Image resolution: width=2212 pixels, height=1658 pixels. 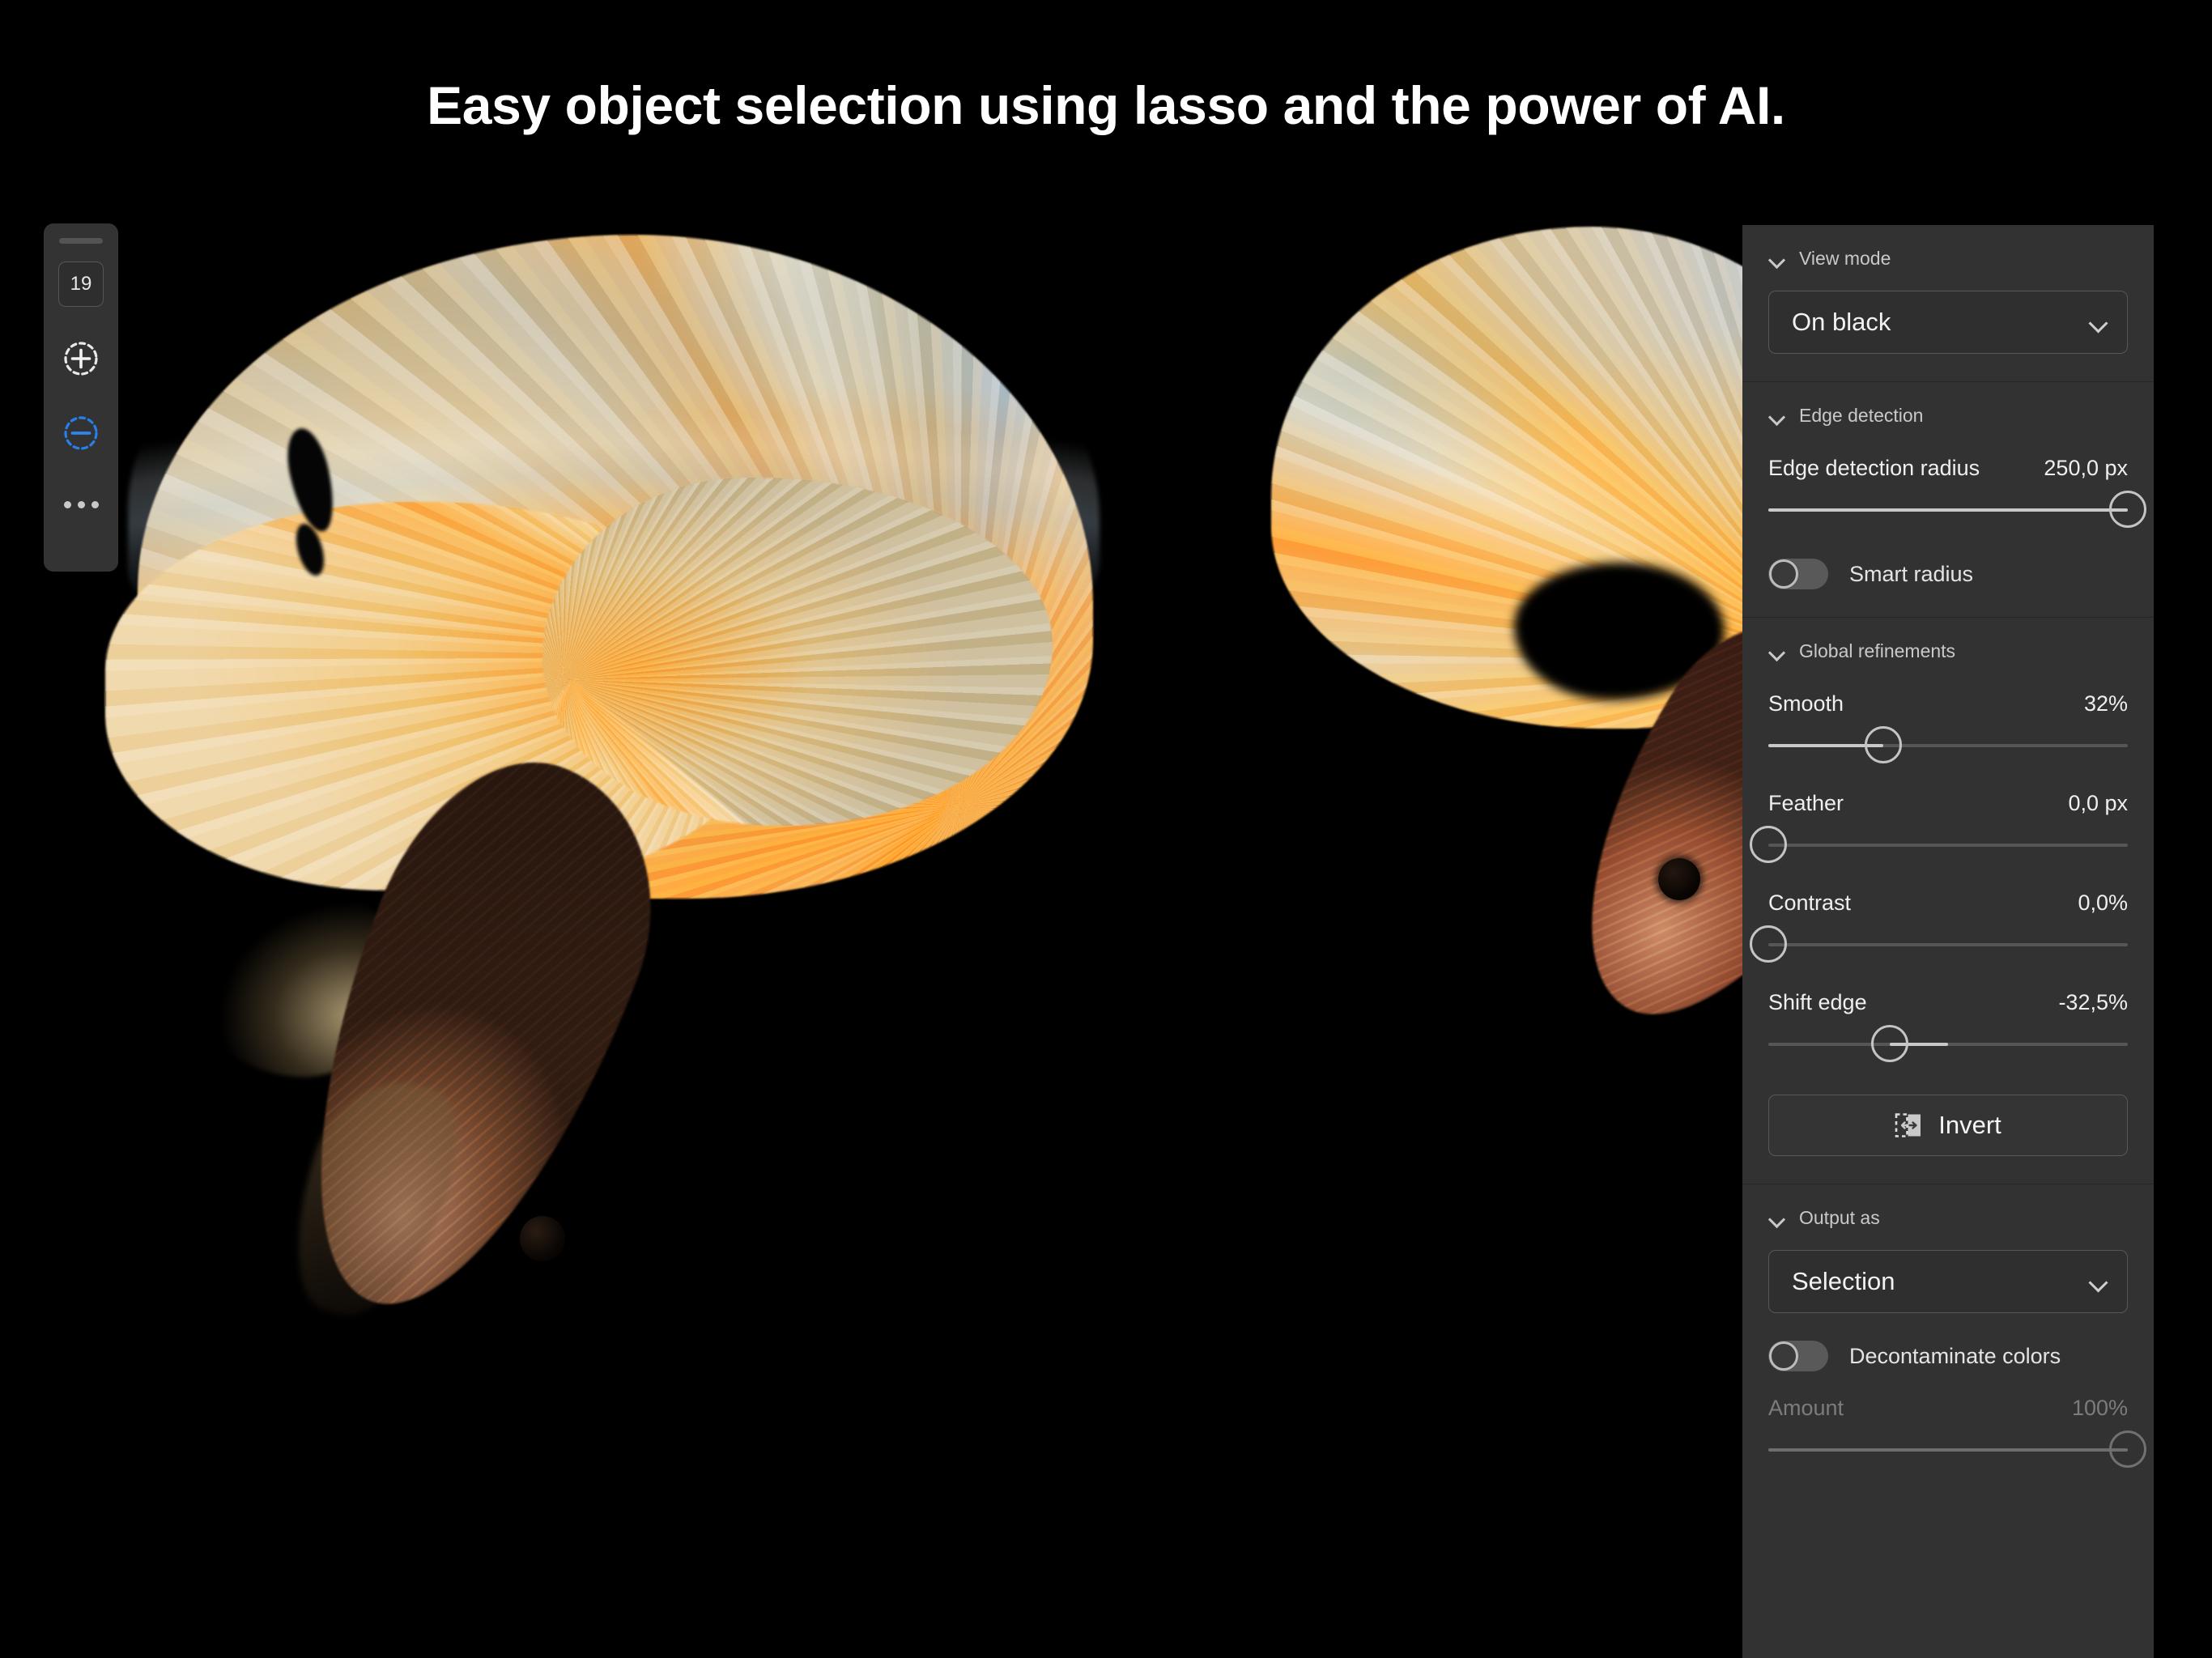 What do you see at coordinates (1948, 903) in the screenshot?
I see `contrast-row: Contrast 0,0%` at bounding box center [1948, 903].